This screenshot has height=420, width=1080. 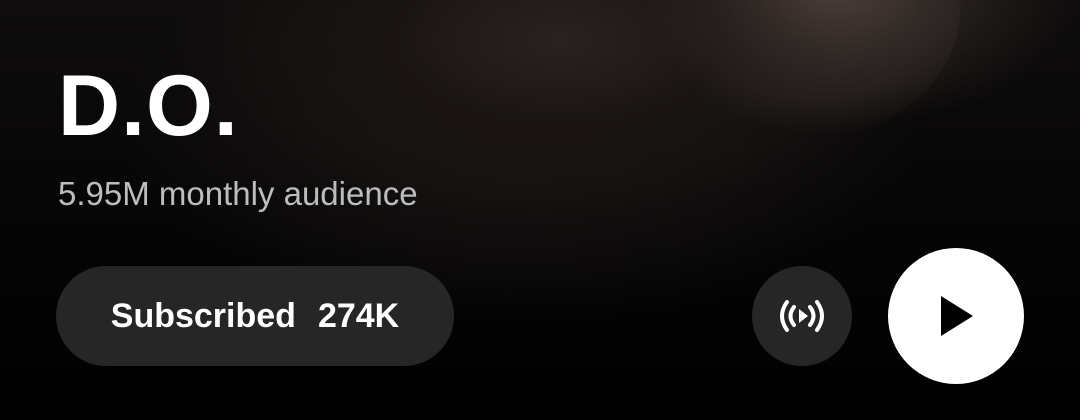 What do you see at coordinates (148, 106) in the screenshot?
I see `artist-name: D.O.` at bounding box center [148, 106].